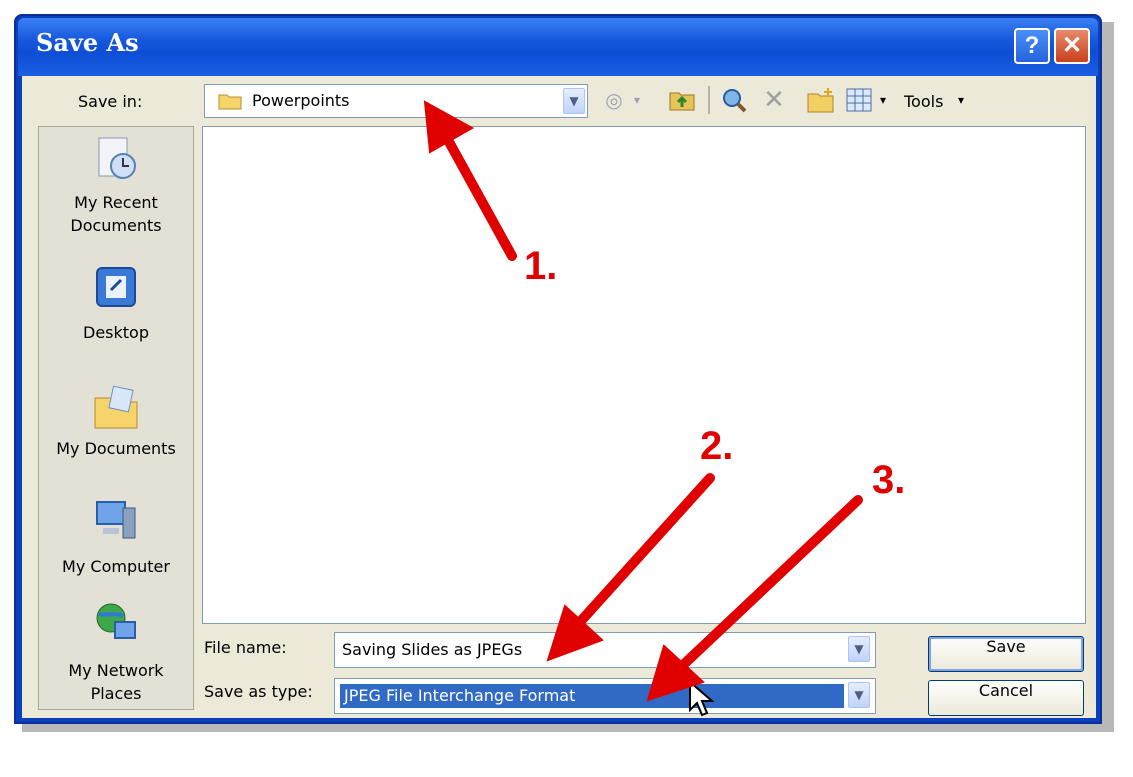 The image size is (1133, 777). I want to click on arrow-1-shaft, so click(480, 198).